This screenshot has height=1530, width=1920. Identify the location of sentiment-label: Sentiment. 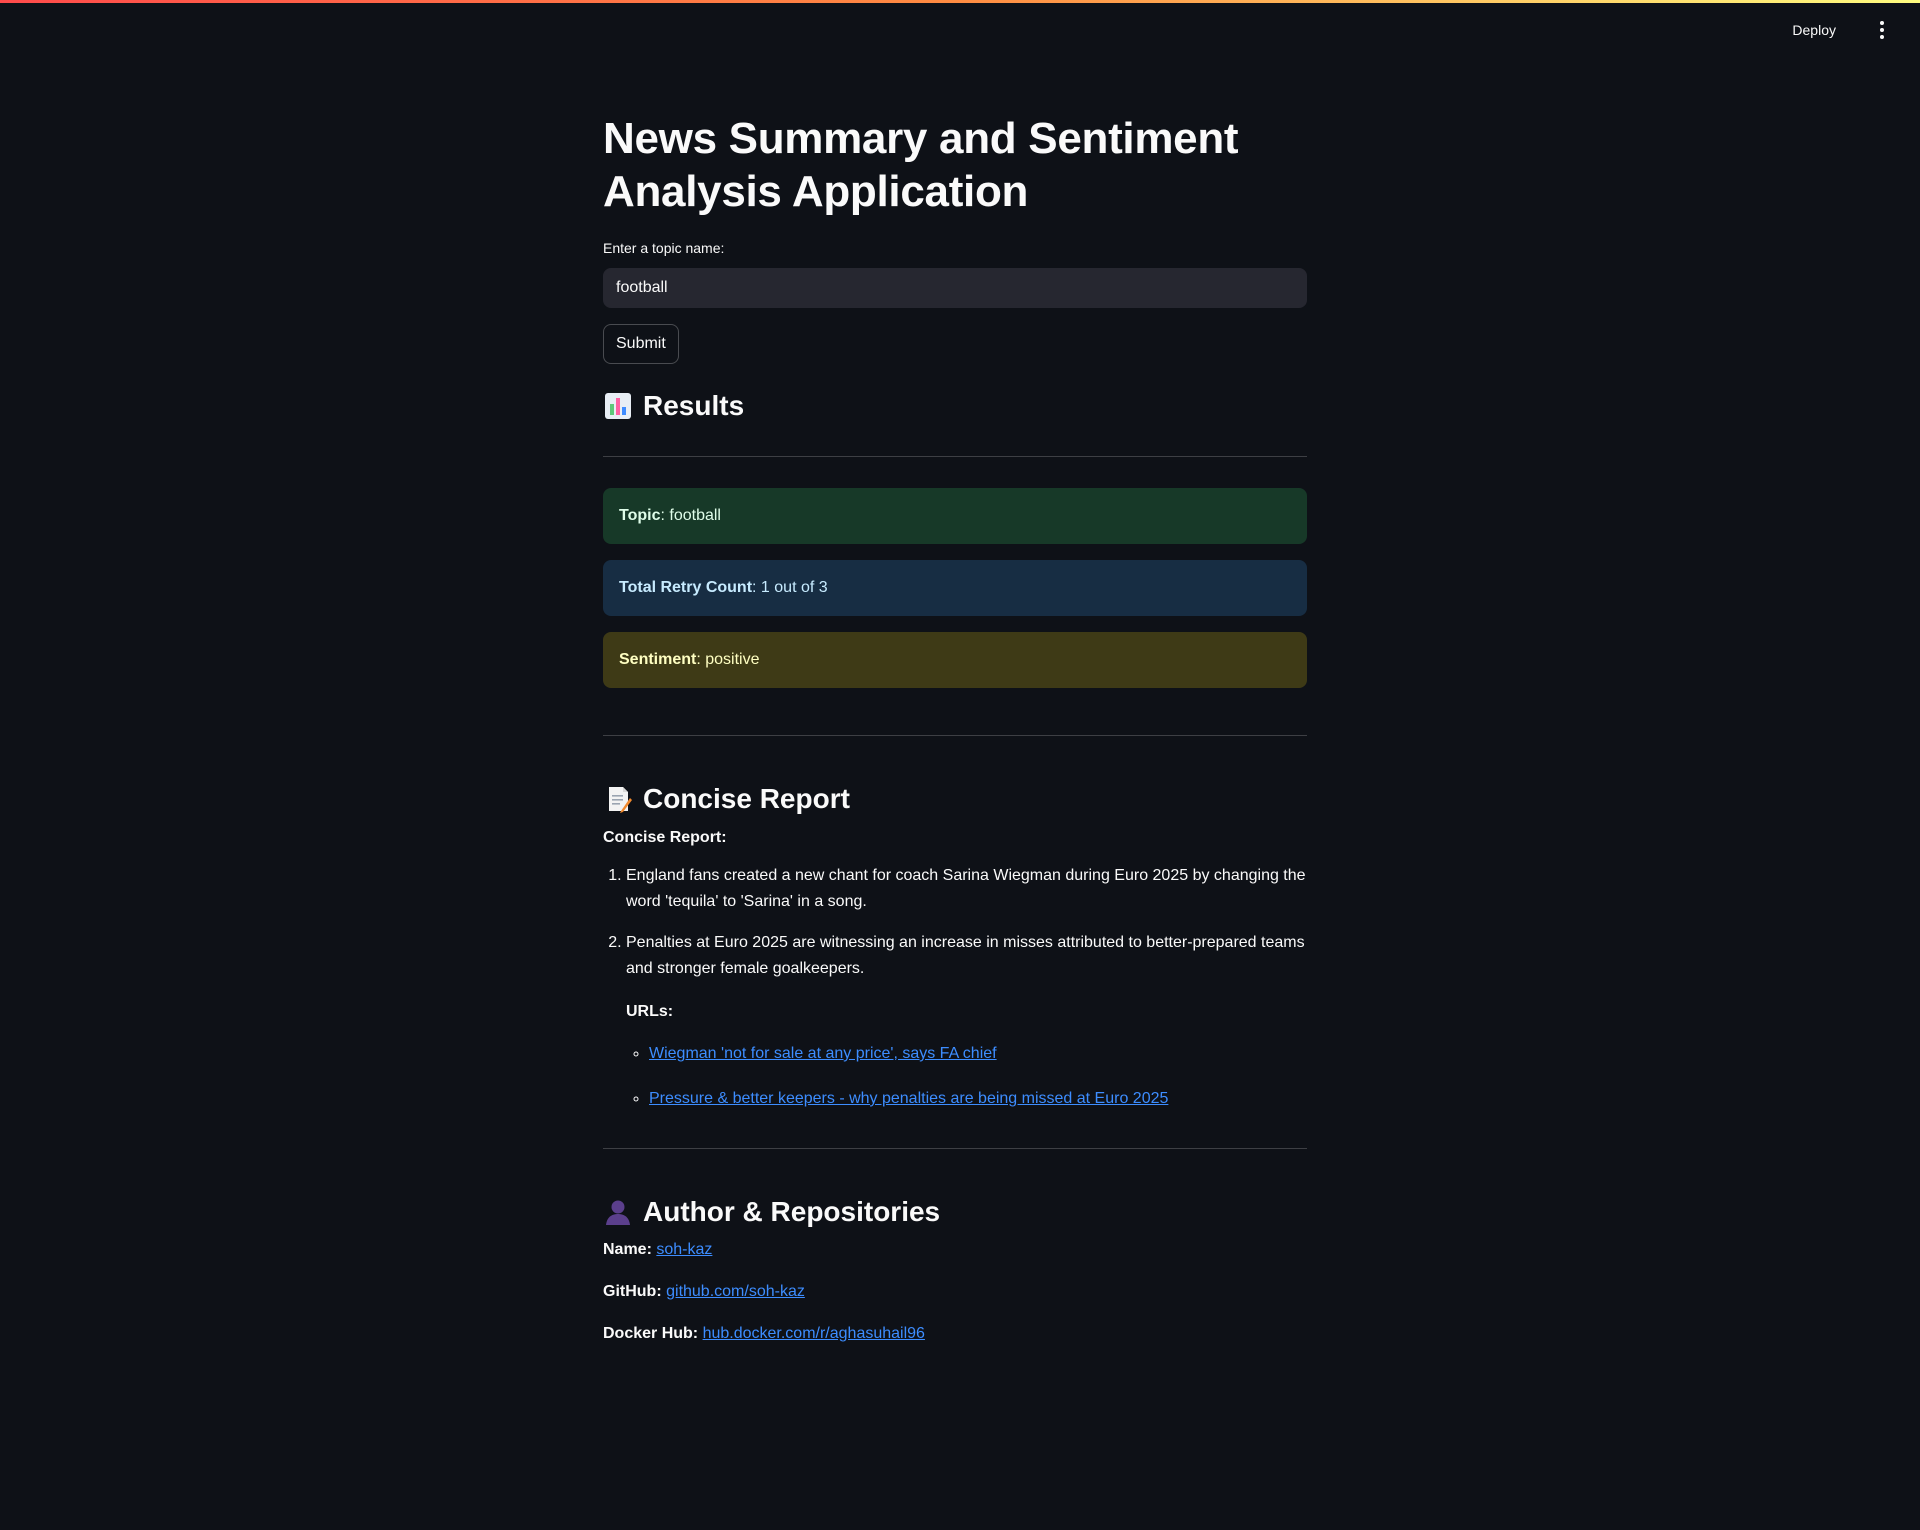
(658, 659).